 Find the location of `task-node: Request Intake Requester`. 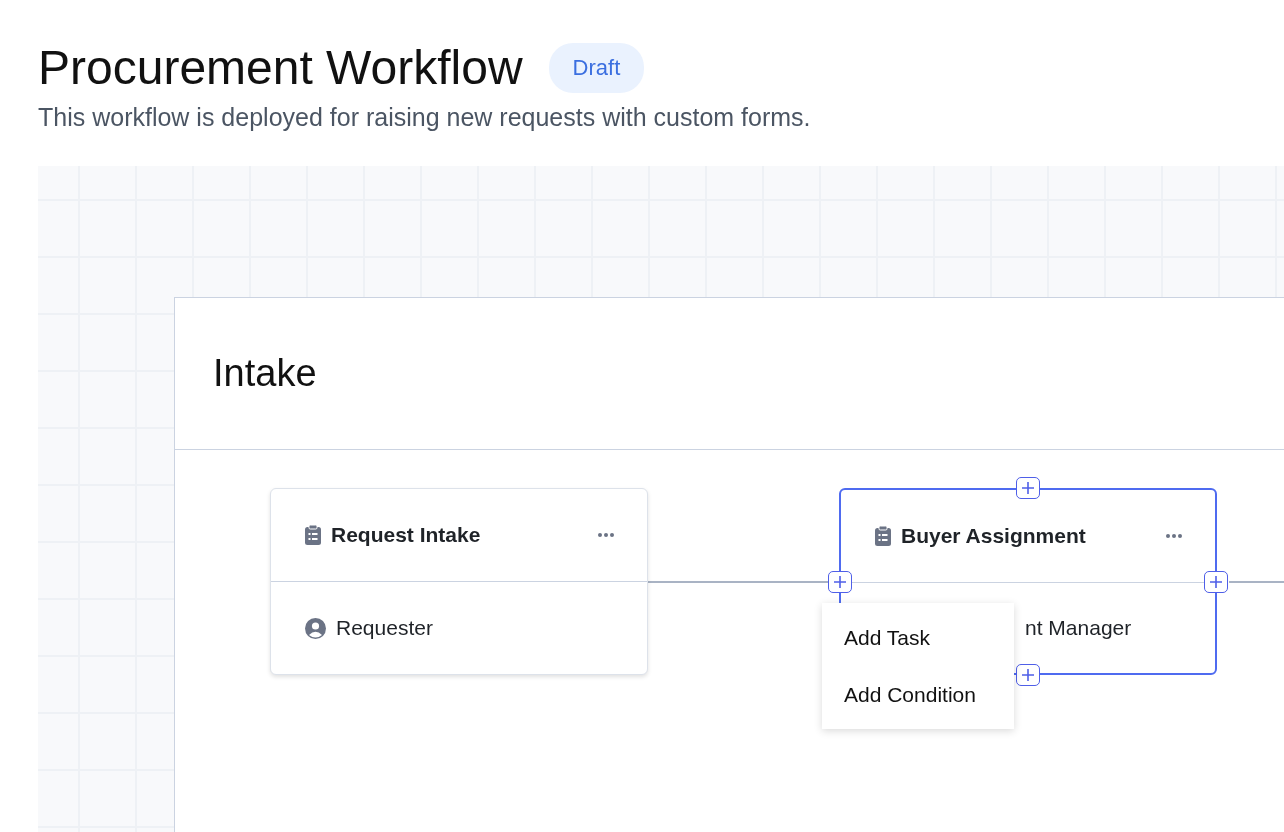

task-node: Request Intake Requester is located at coordinates (459, 581).